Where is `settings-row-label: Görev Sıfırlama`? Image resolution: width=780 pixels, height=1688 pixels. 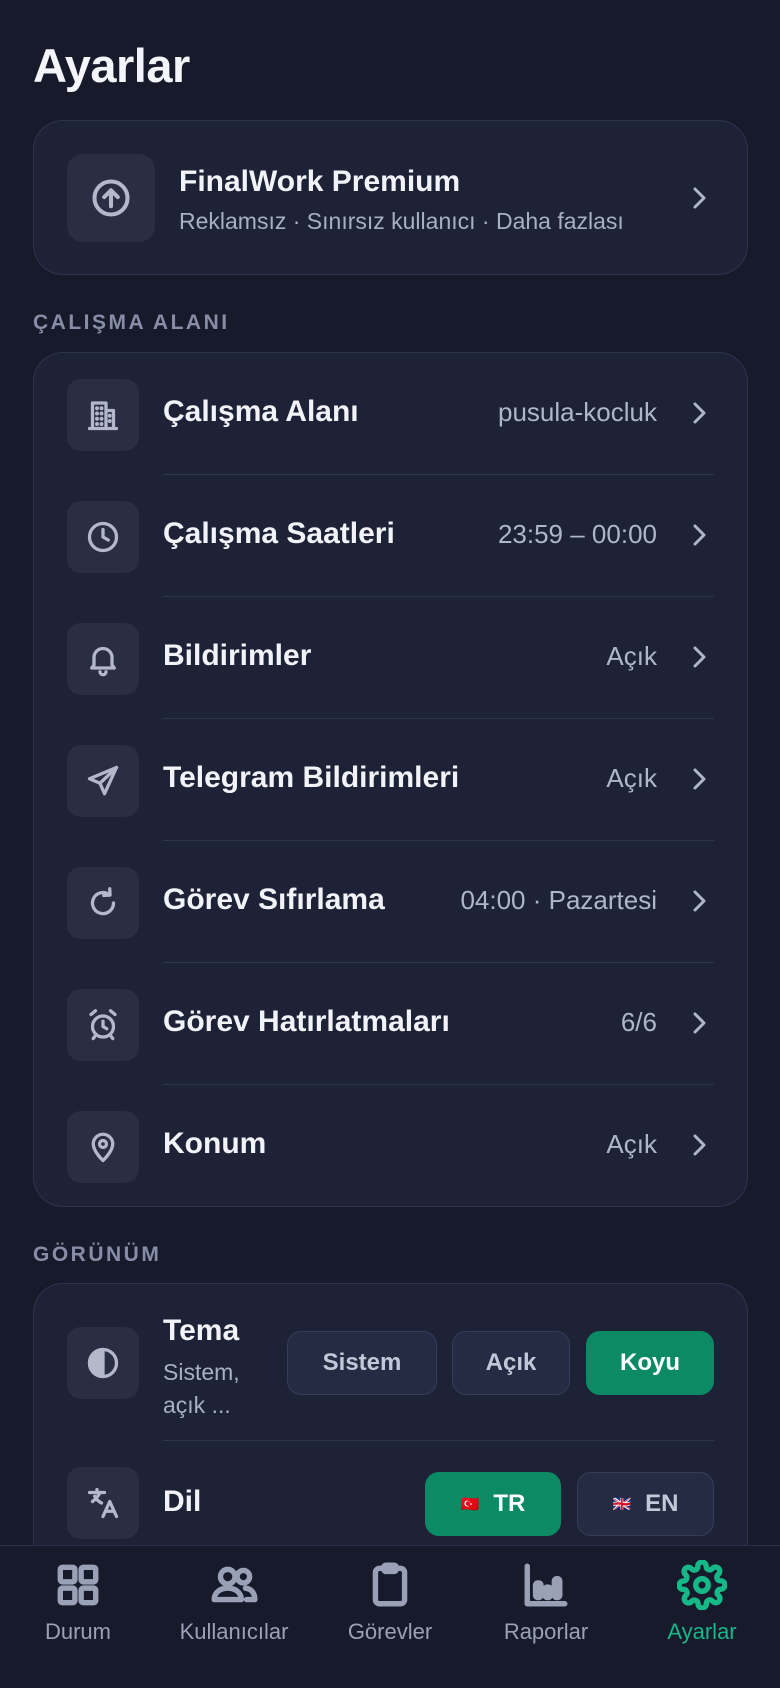
settings-row-label: Görev Sıfırlama is located at coordinates (274, 899).